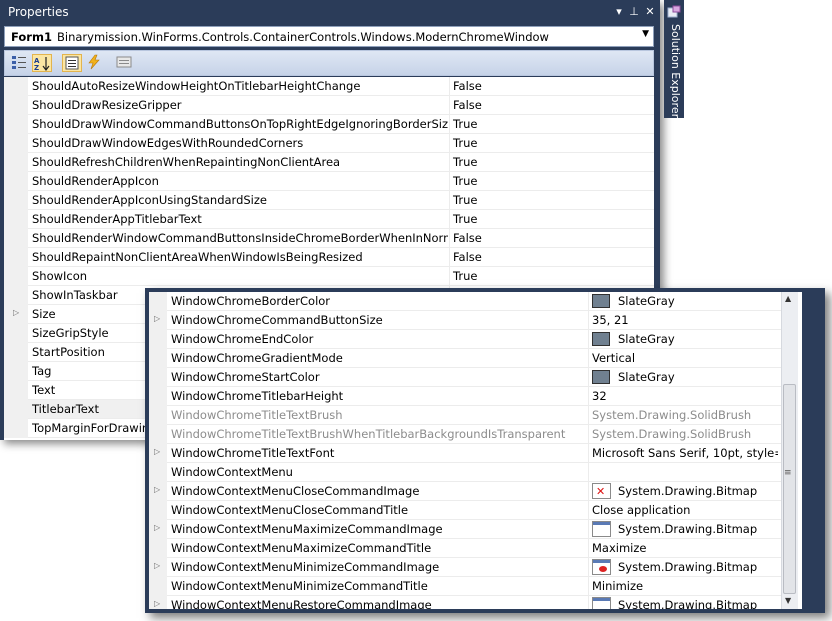 The image size is (832, 621). I want to click on property-row: ShouldRenderAppIconUsingStandardSize True, so click(329, 200).